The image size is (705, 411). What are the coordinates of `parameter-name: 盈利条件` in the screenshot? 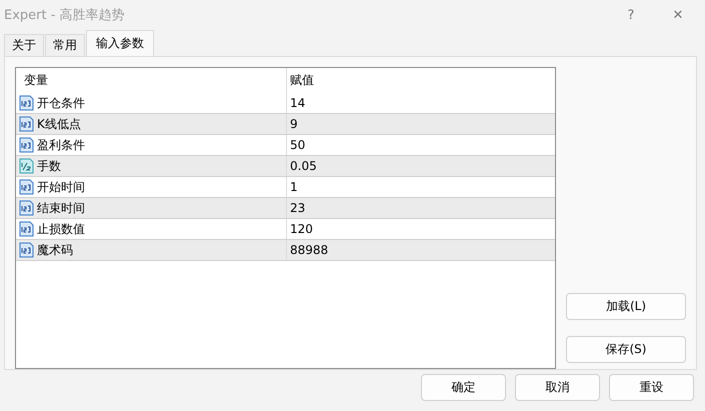 It's located at (61, 145).